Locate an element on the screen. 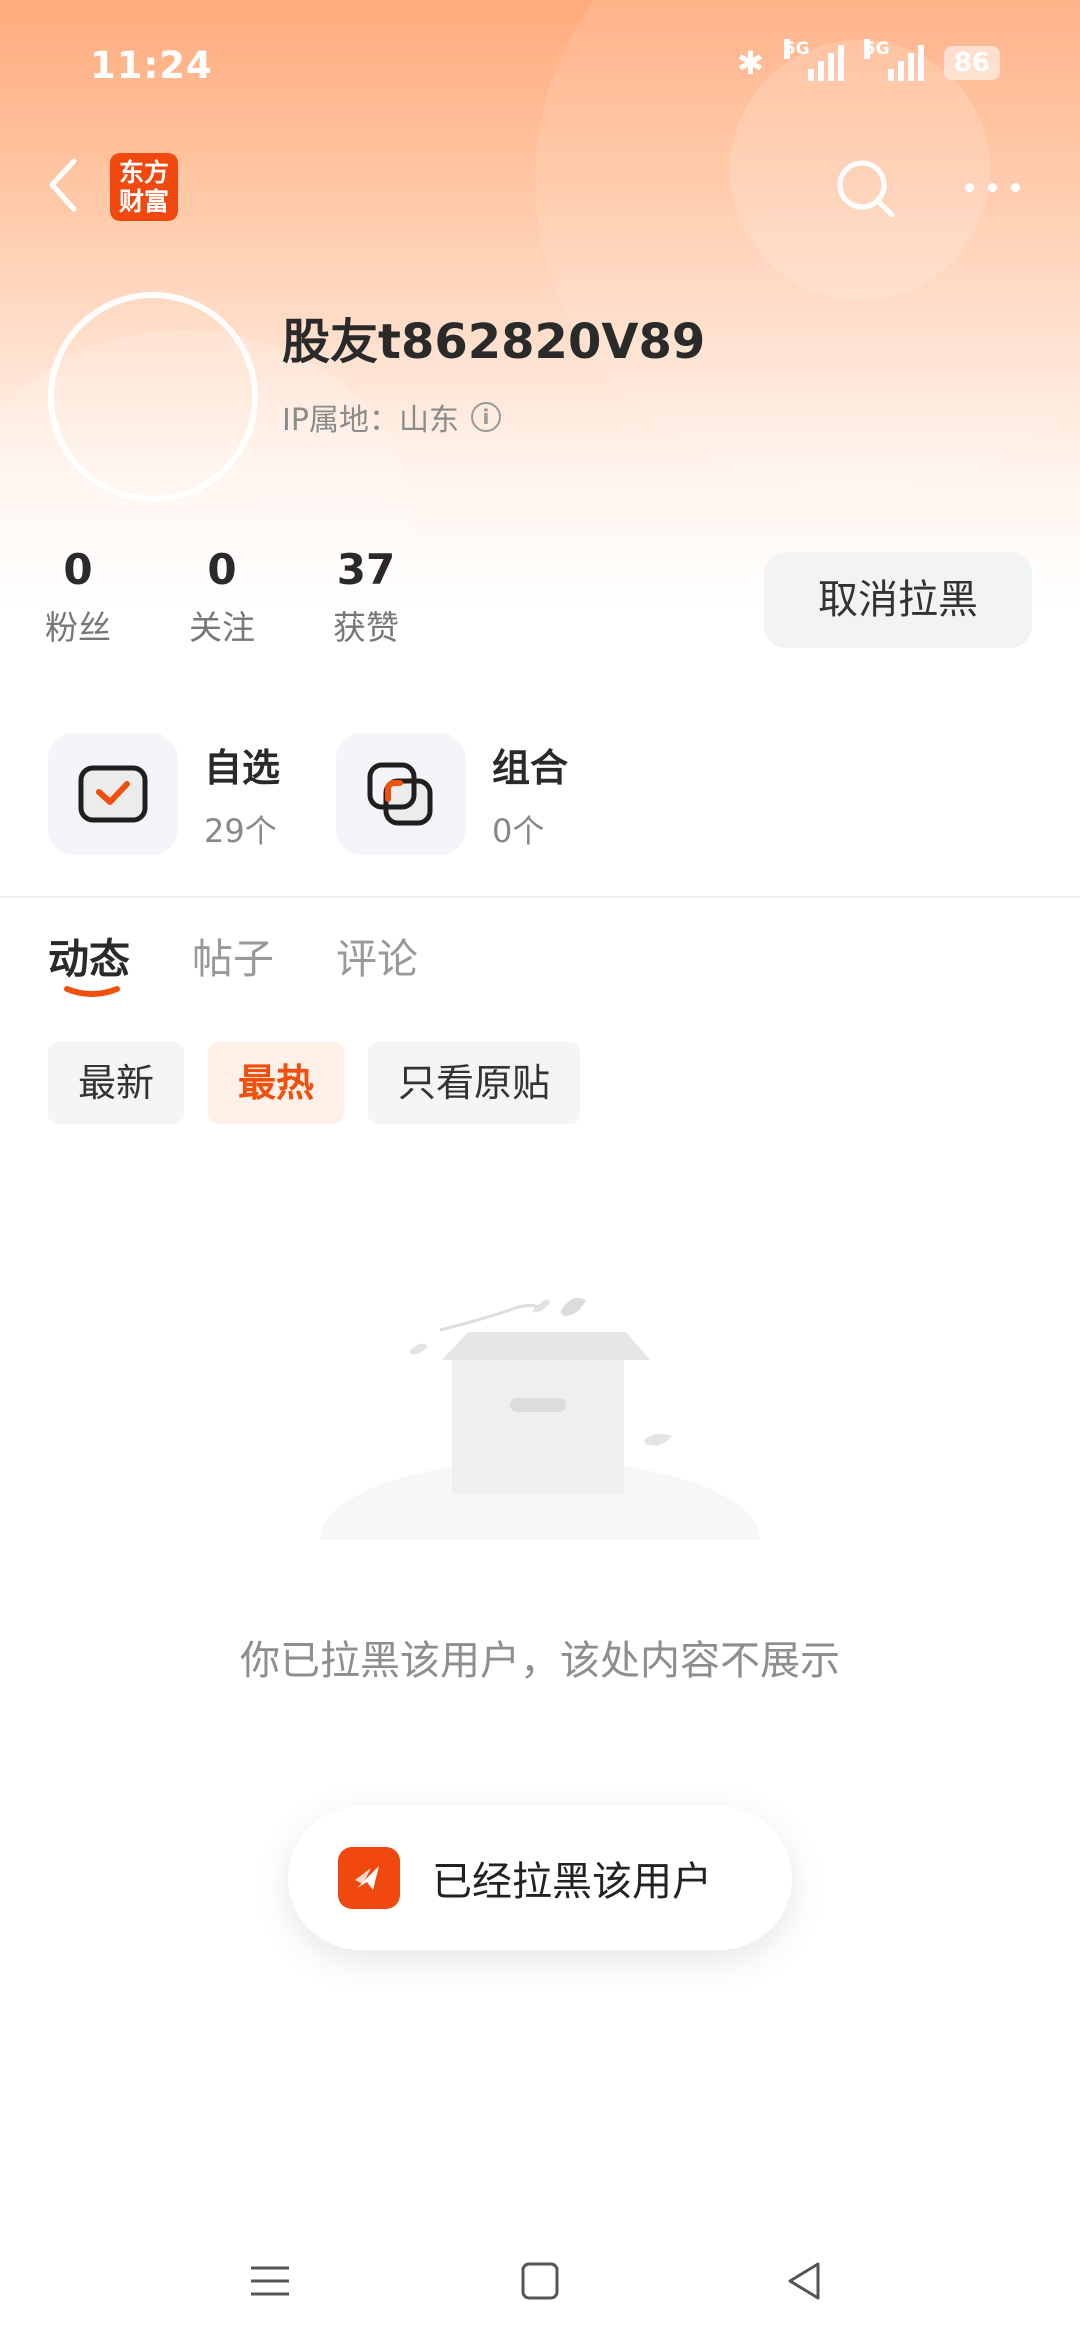  tab-label: 动态 is located at coordinates (89, 959).